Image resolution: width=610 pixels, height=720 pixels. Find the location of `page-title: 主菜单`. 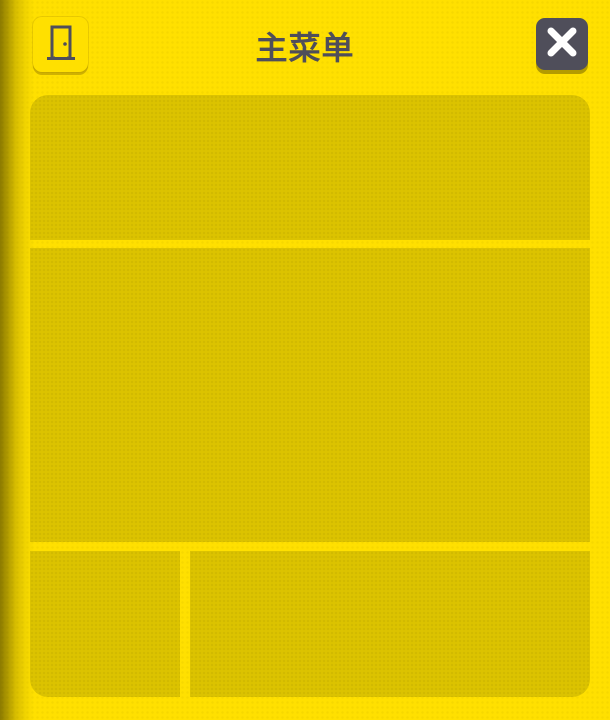

page-title: 主菜单 is located at coordinates (305, 48).